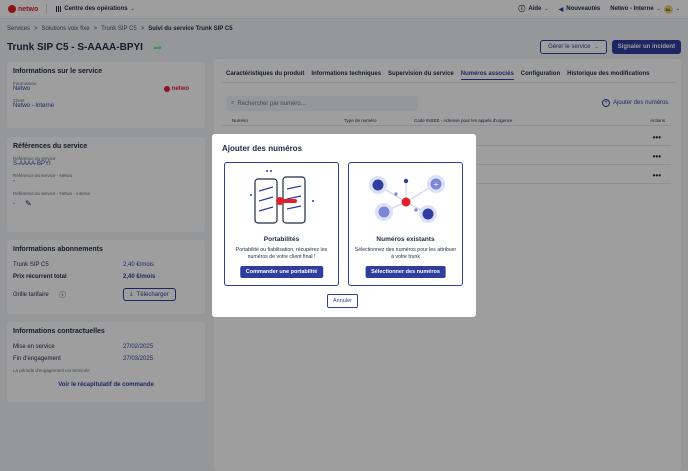 This screenshot has height=471, width=688. What do you see at coordinates (282, 197) in the screenshot?
I see `portability-illustration` at bounding box center [282, 197].